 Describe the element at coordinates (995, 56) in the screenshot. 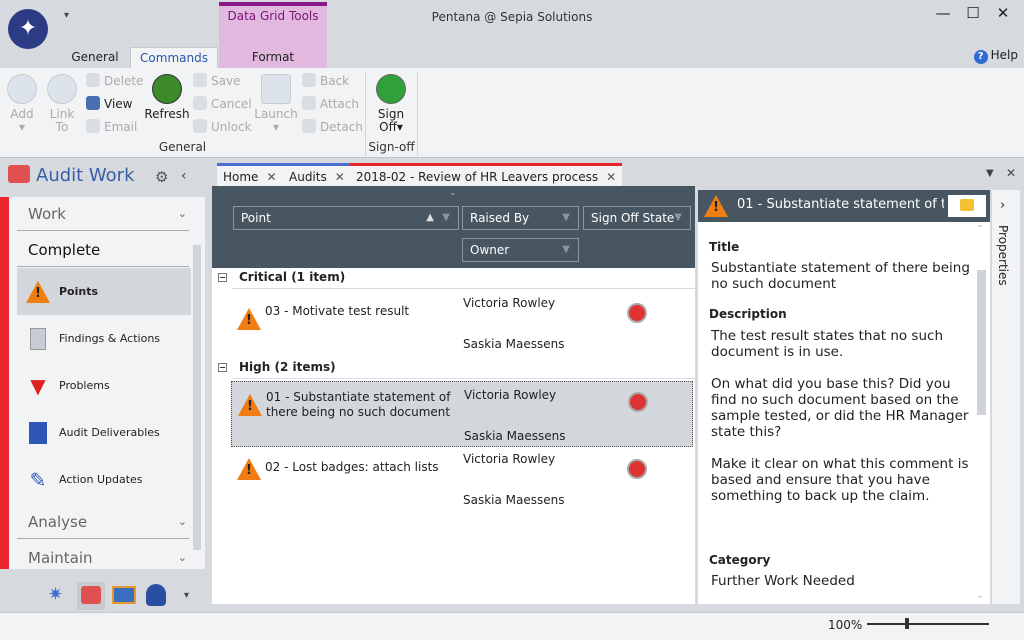

I see `help-button: ? Help` at that location.